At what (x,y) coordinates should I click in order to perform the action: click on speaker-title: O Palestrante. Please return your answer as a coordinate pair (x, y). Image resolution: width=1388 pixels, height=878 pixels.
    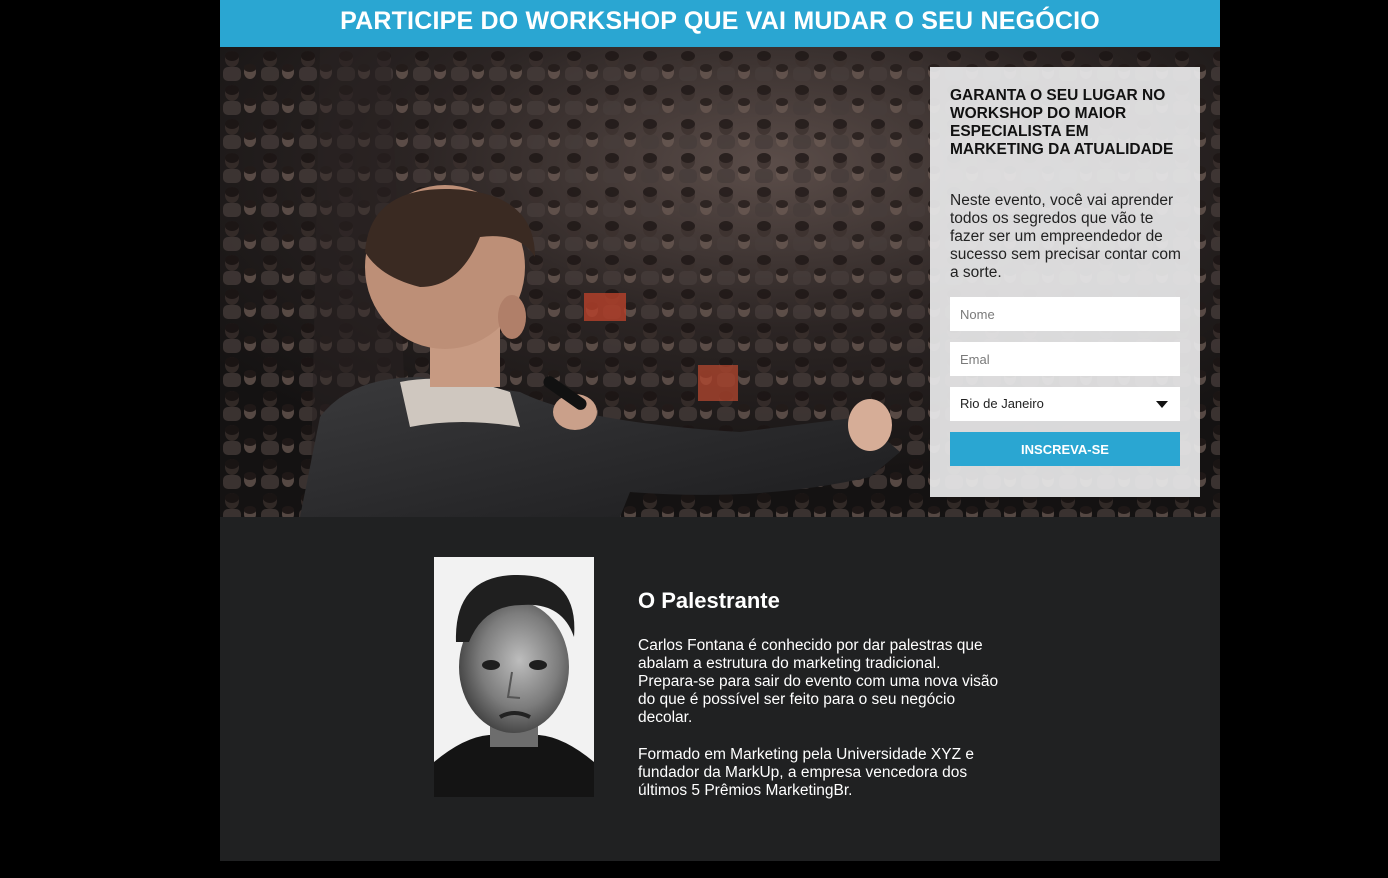
    Looking at the image, I should click on (709, 600).